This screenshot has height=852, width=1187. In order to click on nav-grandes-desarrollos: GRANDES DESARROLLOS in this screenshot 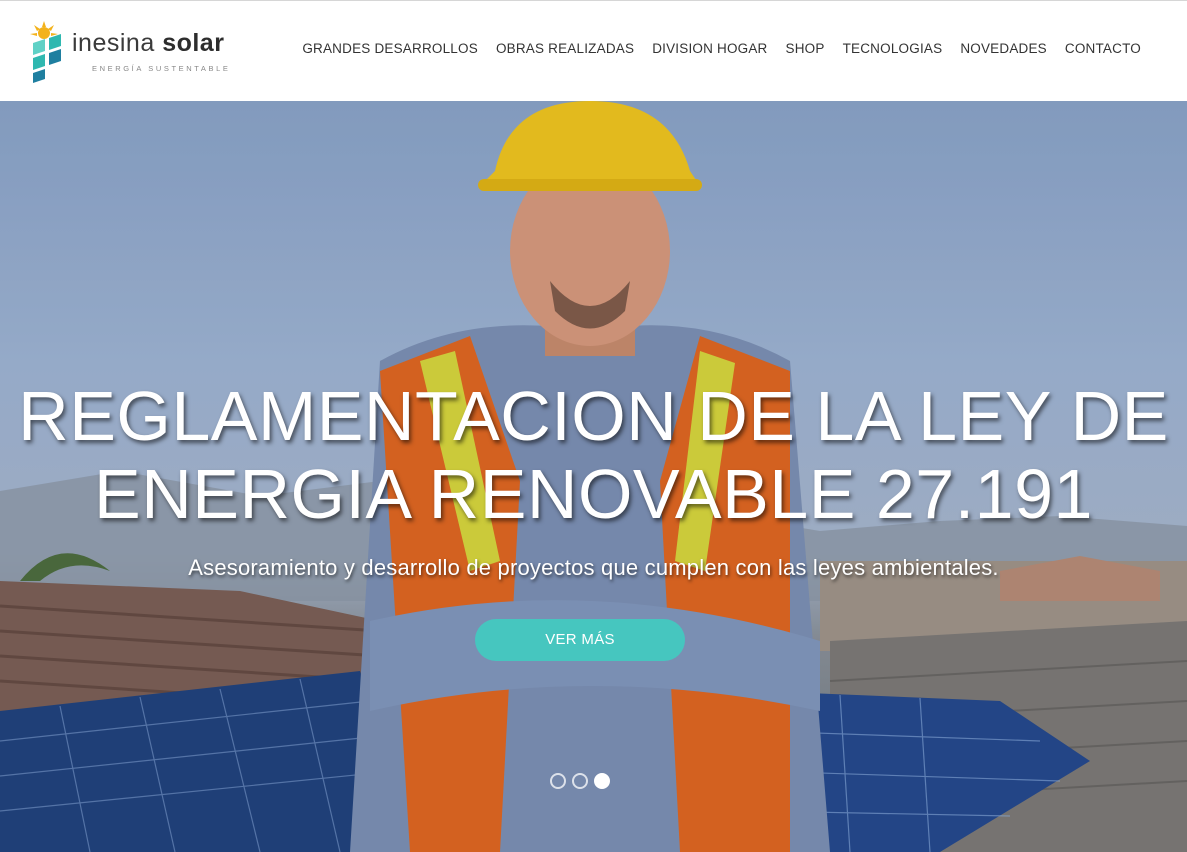, I will do `click(390, 48)`.